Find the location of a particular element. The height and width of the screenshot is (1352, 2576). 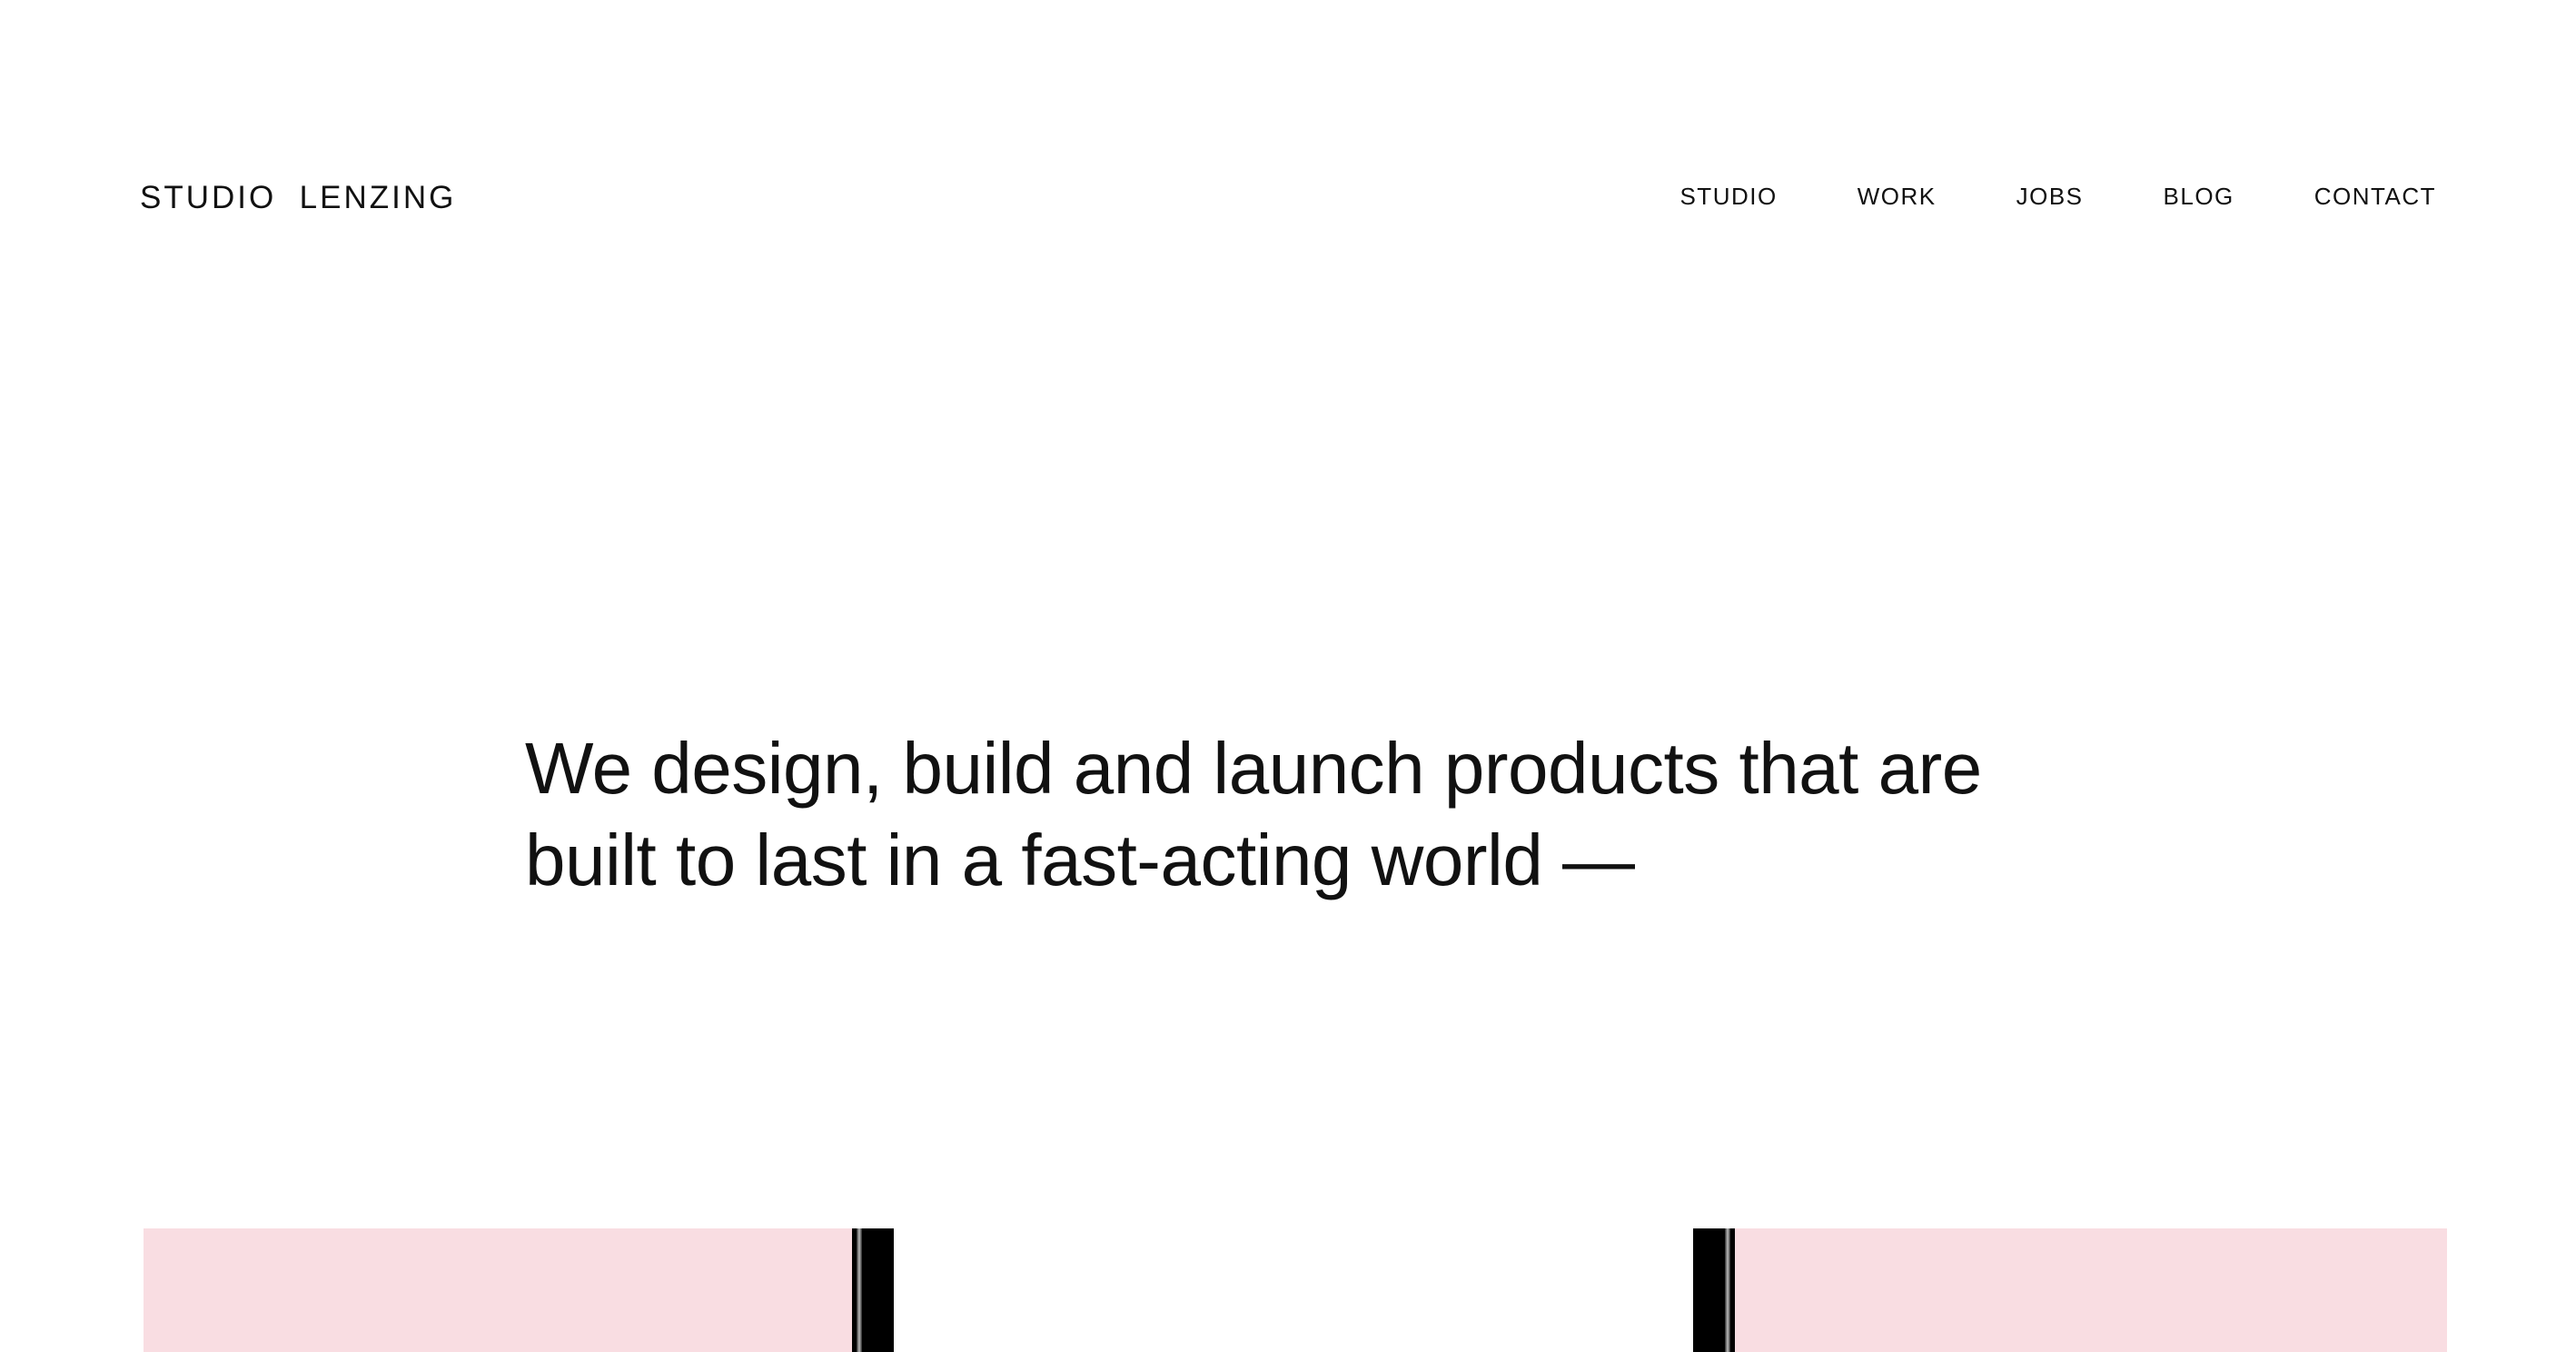

nav-item-studio: STUDIO is located at coordinates (1728, 197).